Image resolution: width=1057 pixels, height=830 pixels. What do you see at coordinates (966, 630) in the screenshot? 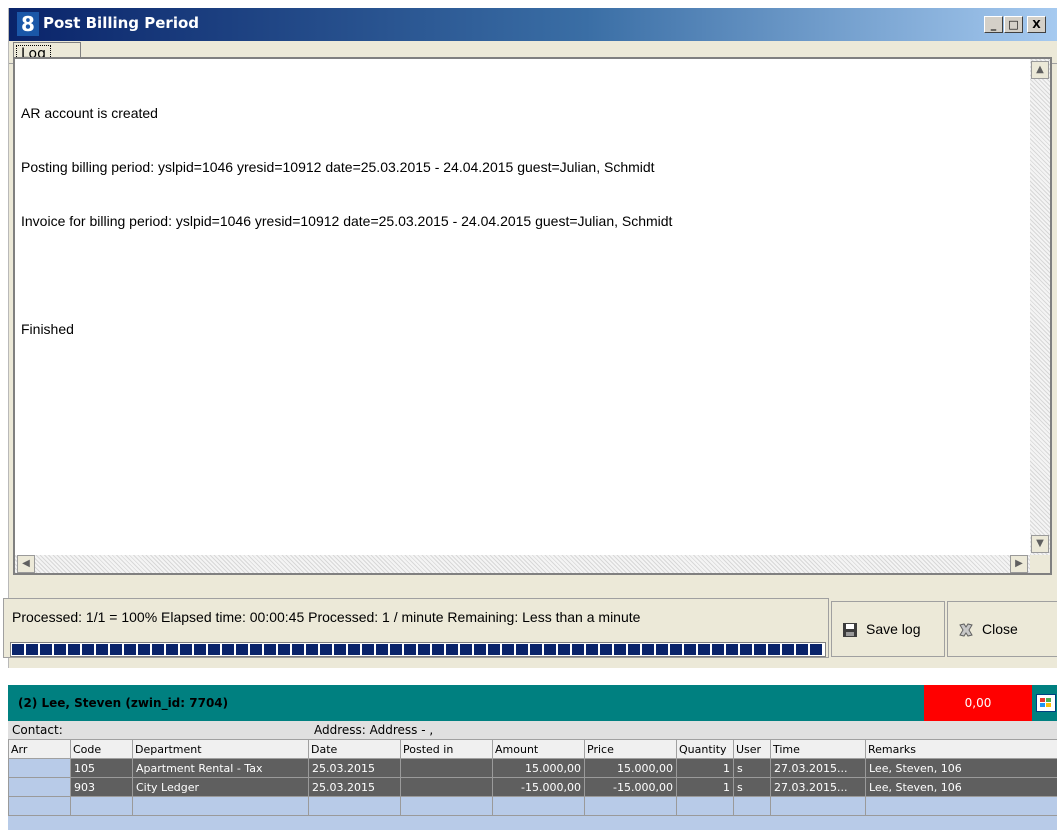
I see `close-icon` at bounding box center [966, 630].